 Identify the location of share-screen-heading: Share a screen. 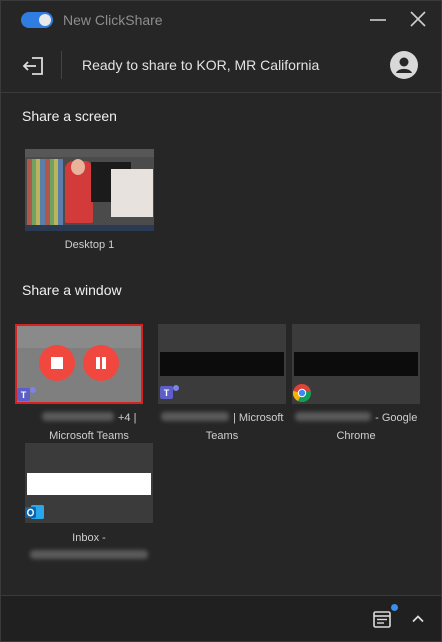
(69, 116).